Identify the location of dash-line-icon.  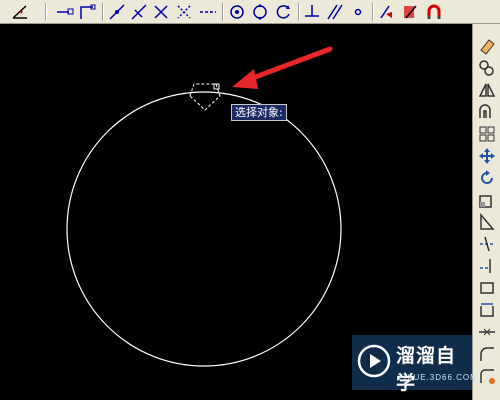
(208, 12).